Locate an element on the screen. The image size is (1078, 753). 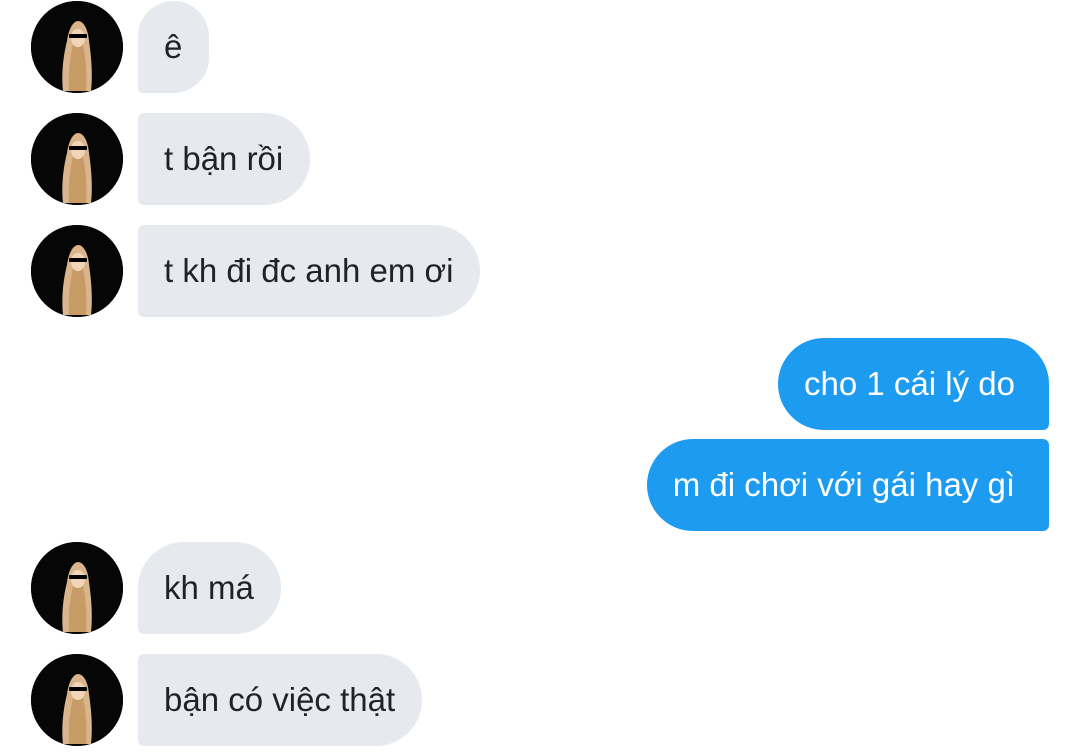
message-bubble-incoming: ê is located at coordinates (174, 47).